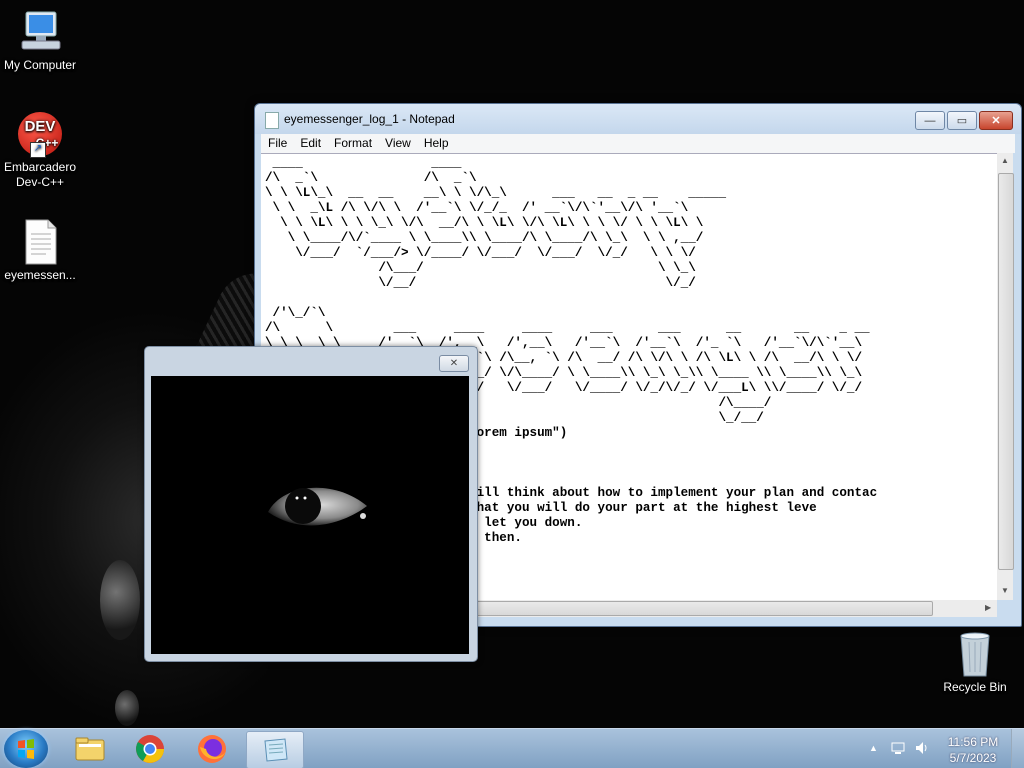 Image resolution: width=1024 pixels, height=768 pixels. What do you see at coordinates (1005, 160) in the screenshot?
I see `scroll-up-arrow-icon: ▲` at bounding box center [1005, 160].